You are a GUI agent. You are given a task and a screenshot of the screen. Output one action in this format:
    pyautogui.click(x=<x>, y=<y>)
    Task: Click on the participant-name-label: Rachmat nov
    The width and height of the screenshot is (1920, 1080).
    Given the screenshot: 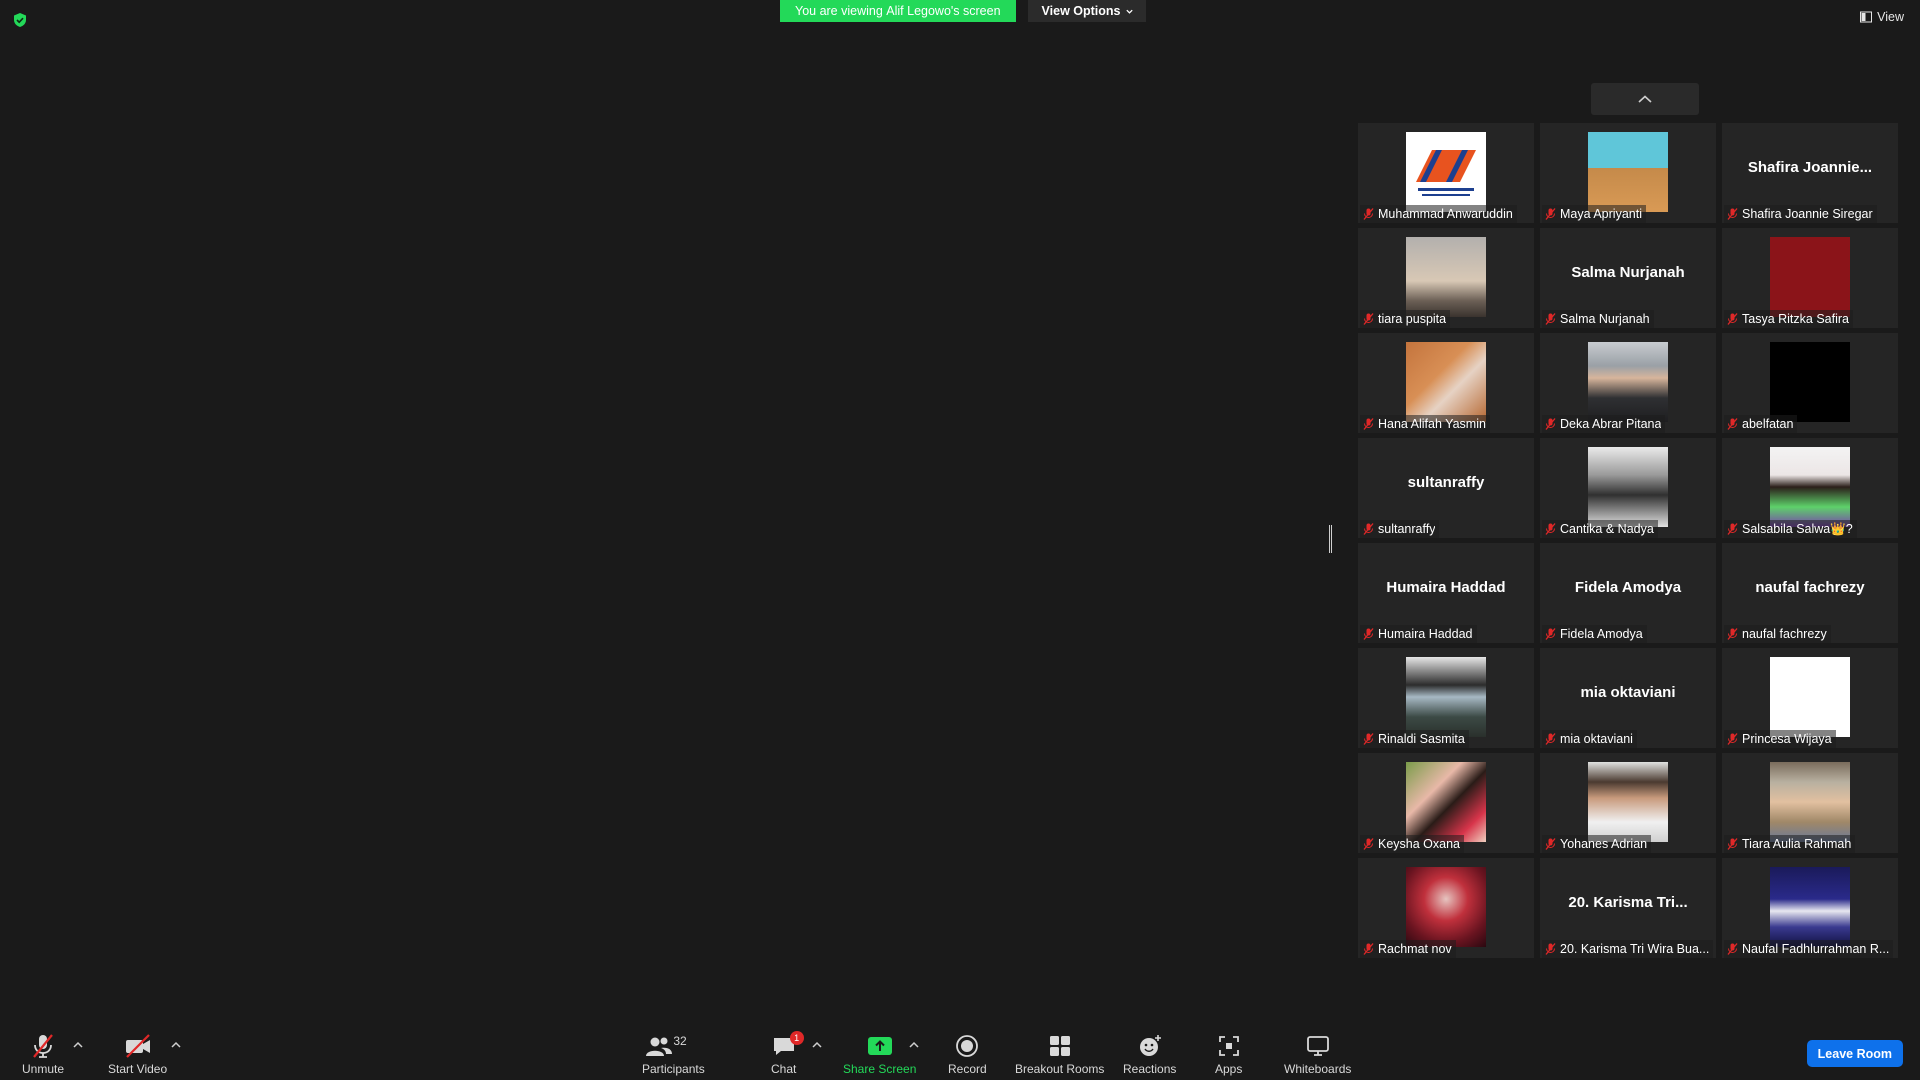 What is the action you would take?
    pyautogui.click(x=1408, y=949)
    